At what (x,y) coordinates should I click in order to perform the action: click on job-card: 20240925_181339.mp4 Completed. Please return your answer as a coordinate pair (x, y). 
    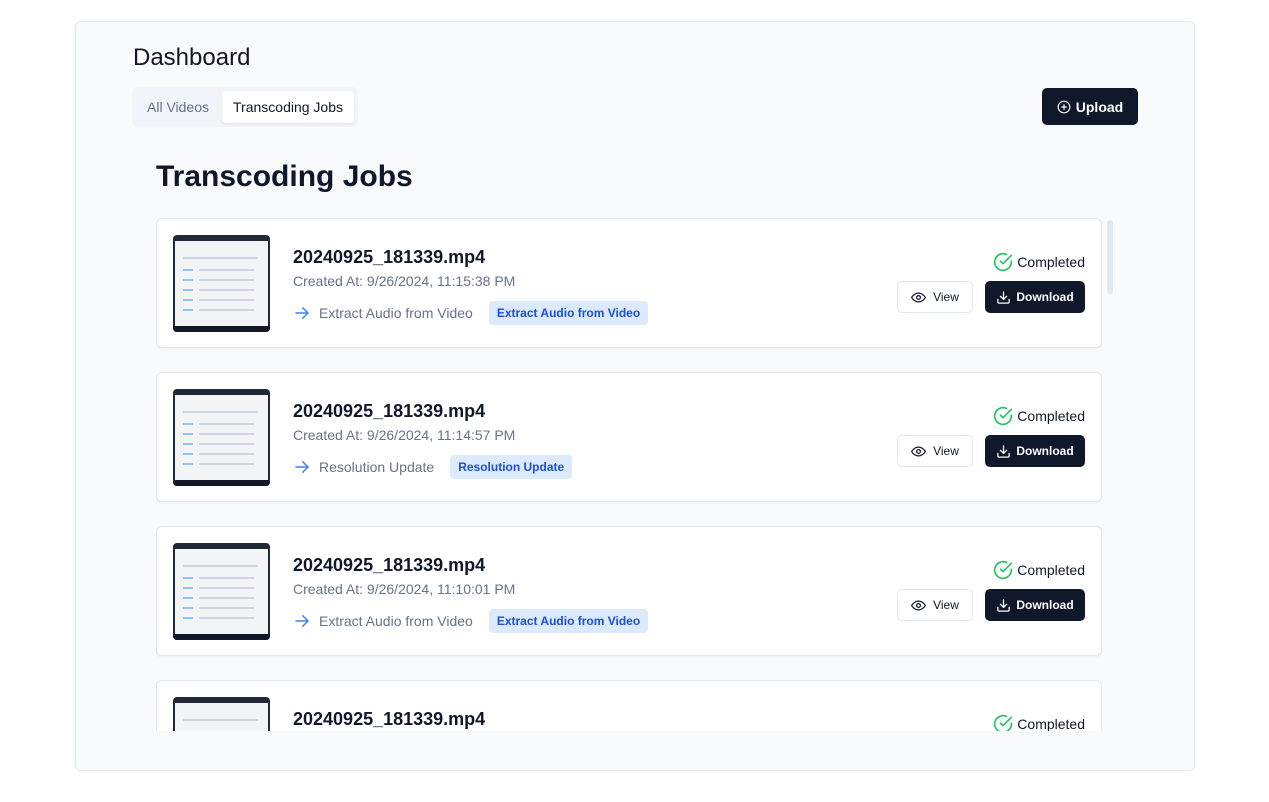
    Looking at the image, I should click on (629, 705).